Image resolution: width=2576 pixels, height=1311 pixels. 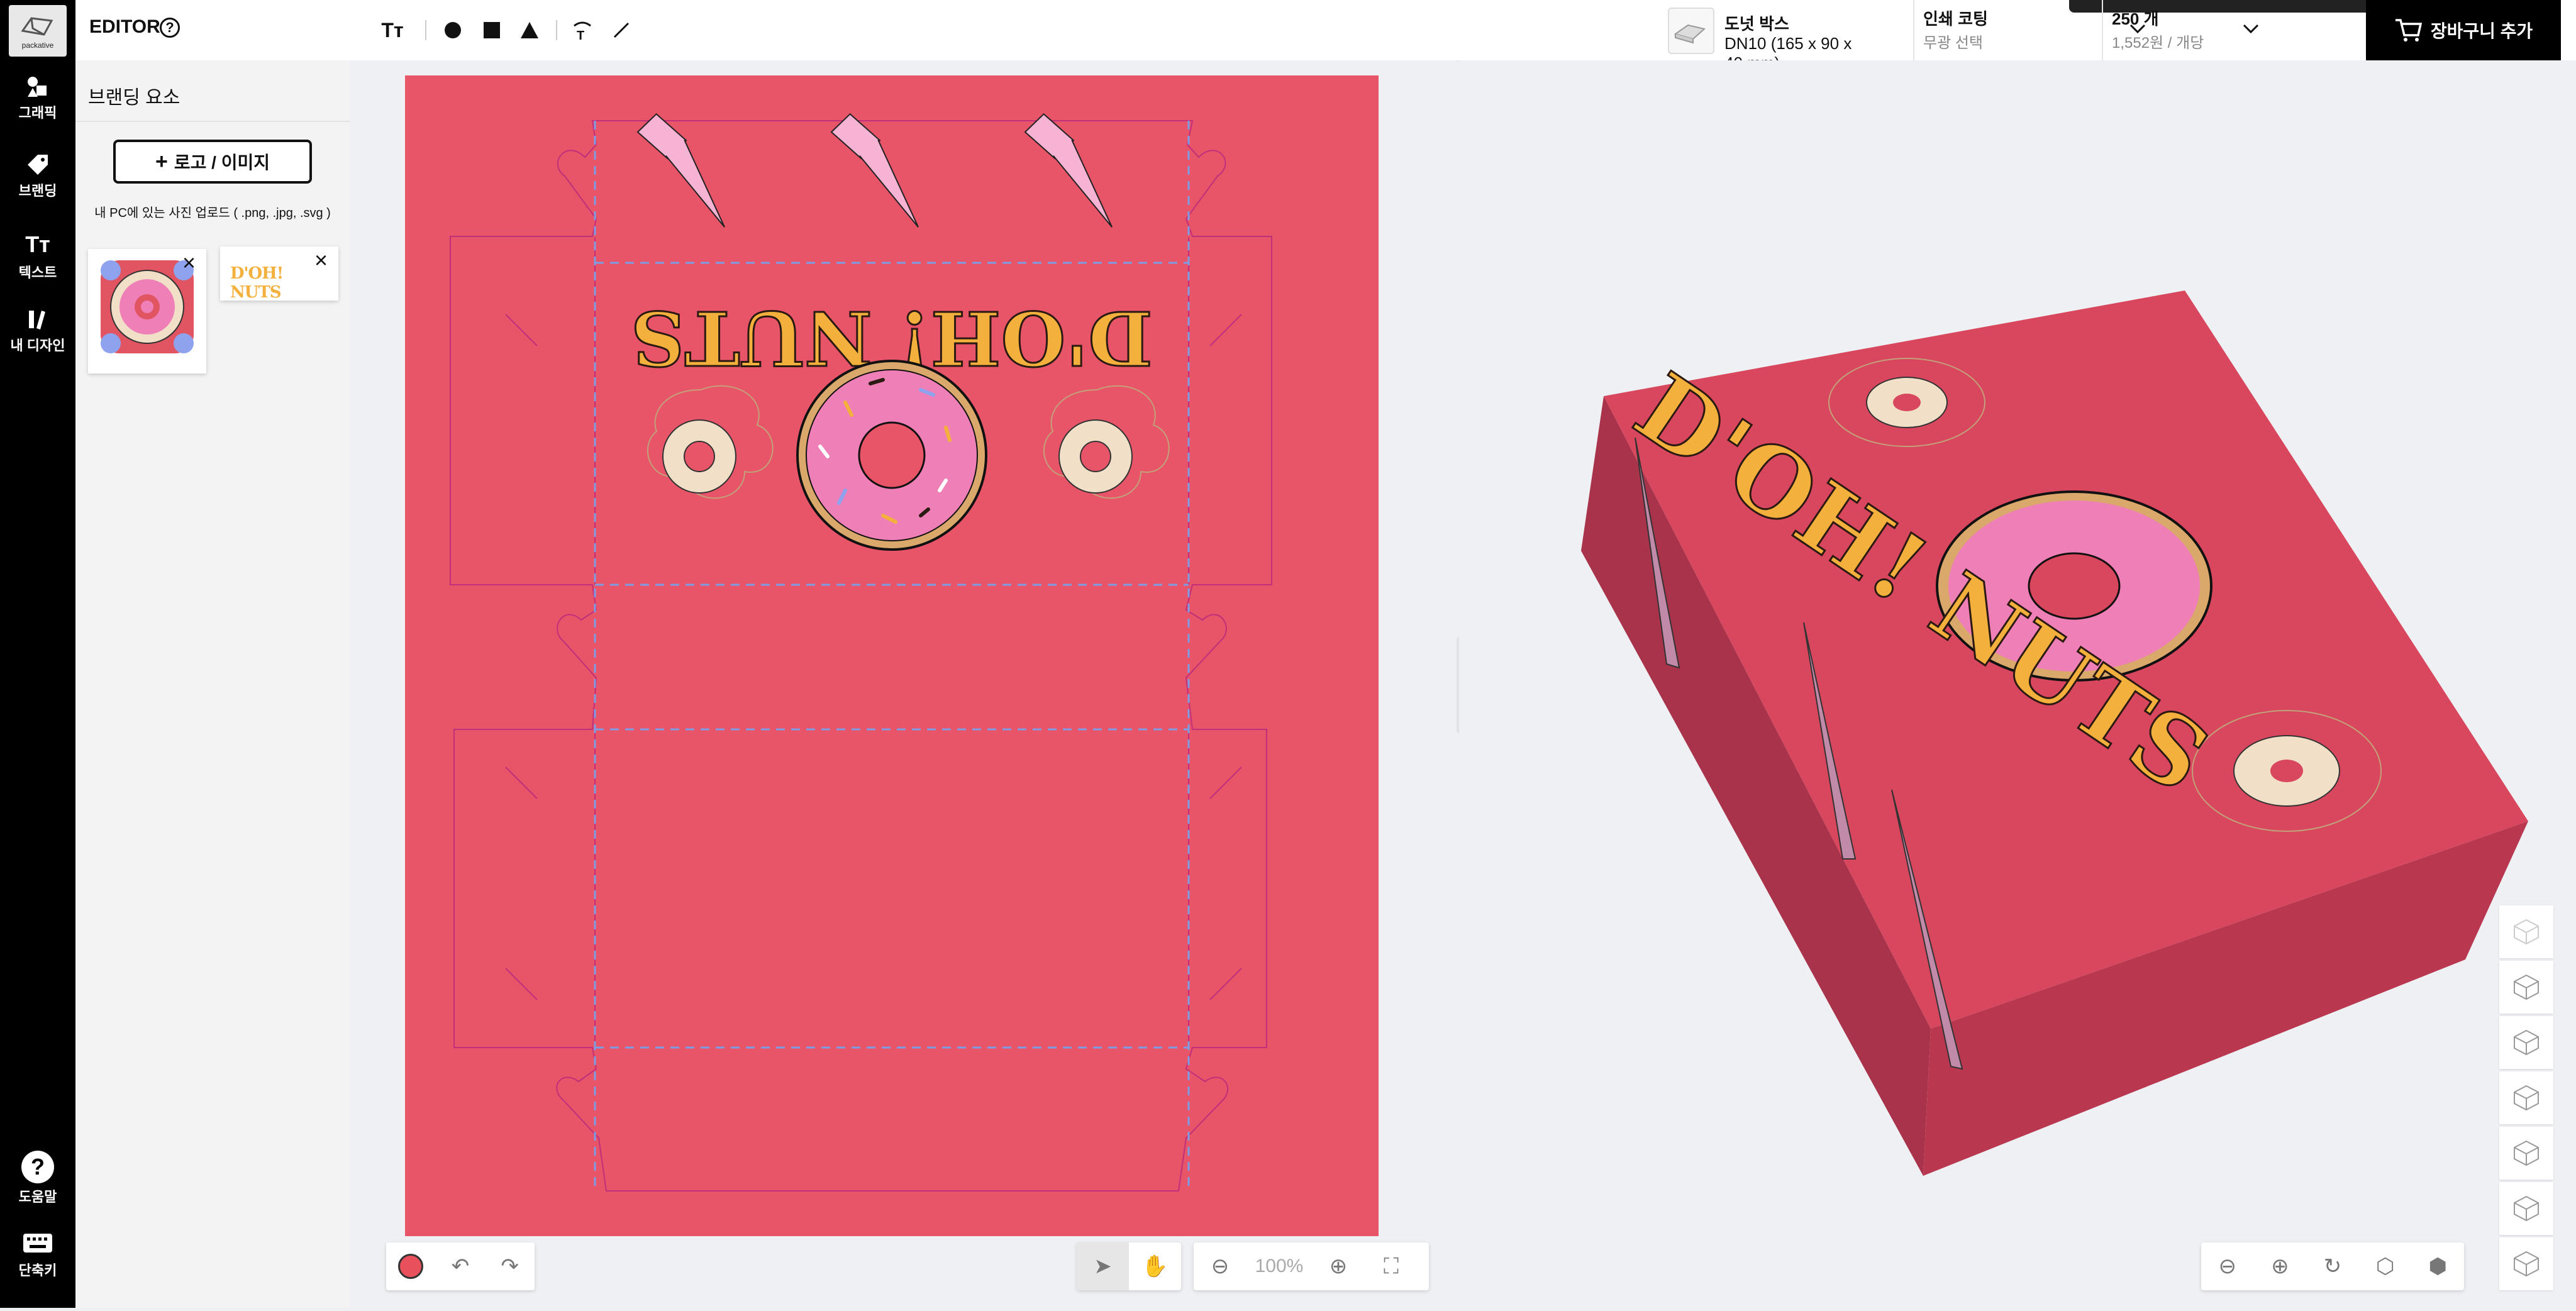 What do you see at coordinates (1955, 18) in the screenshot?
I see `coating-title: 인쇄 코팅` at bounding box center [1955, 18].